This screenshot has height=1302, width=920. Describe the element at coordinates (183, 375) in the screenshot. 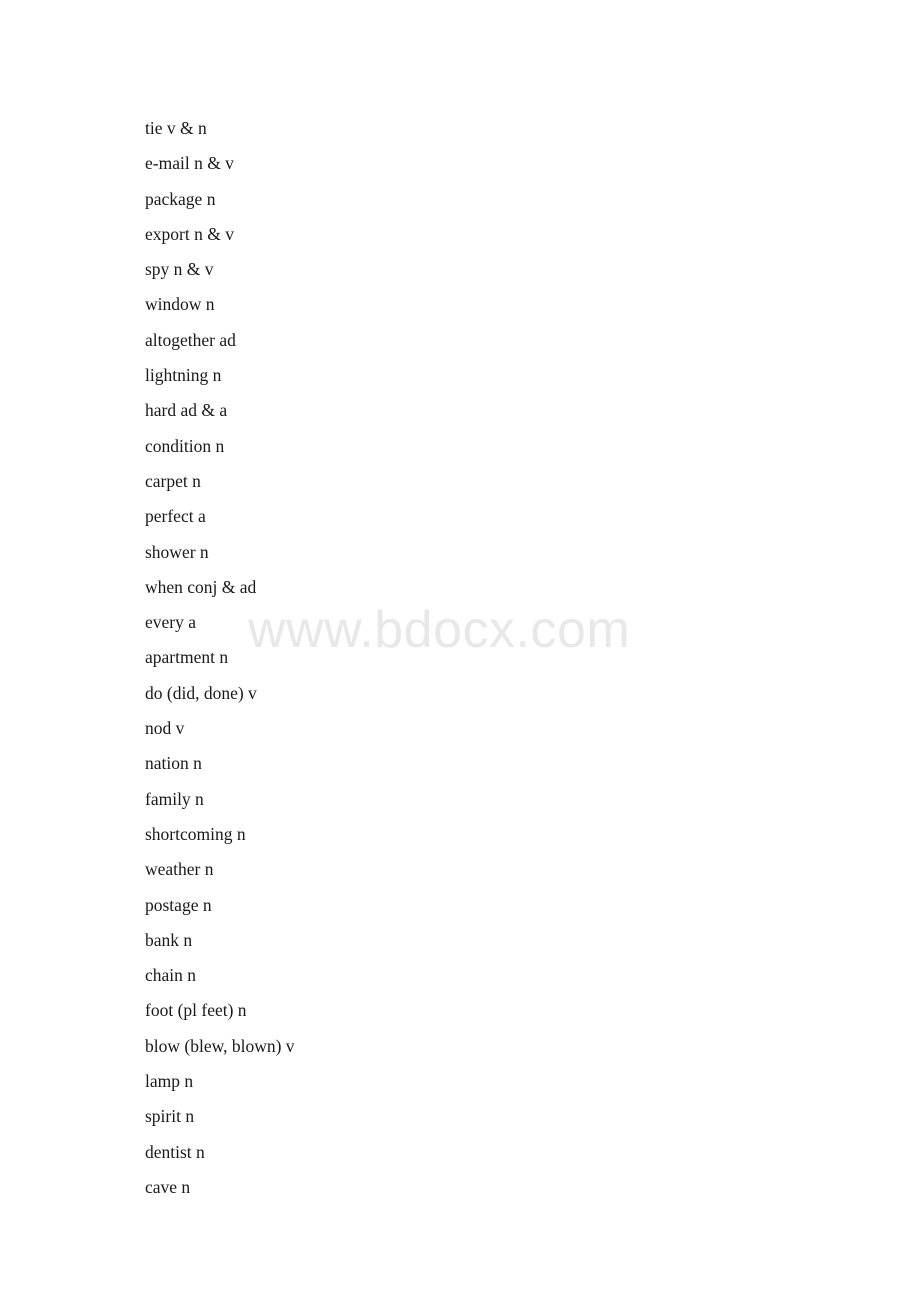

I see `list-item: lightning n` at that location.